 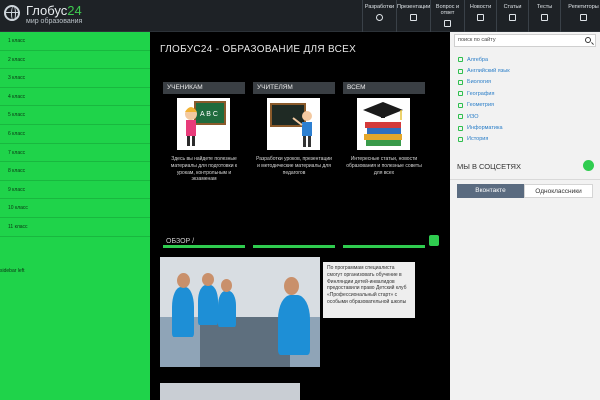 I want to click on subject-art: ИЗО, so click(x=484, y=116).